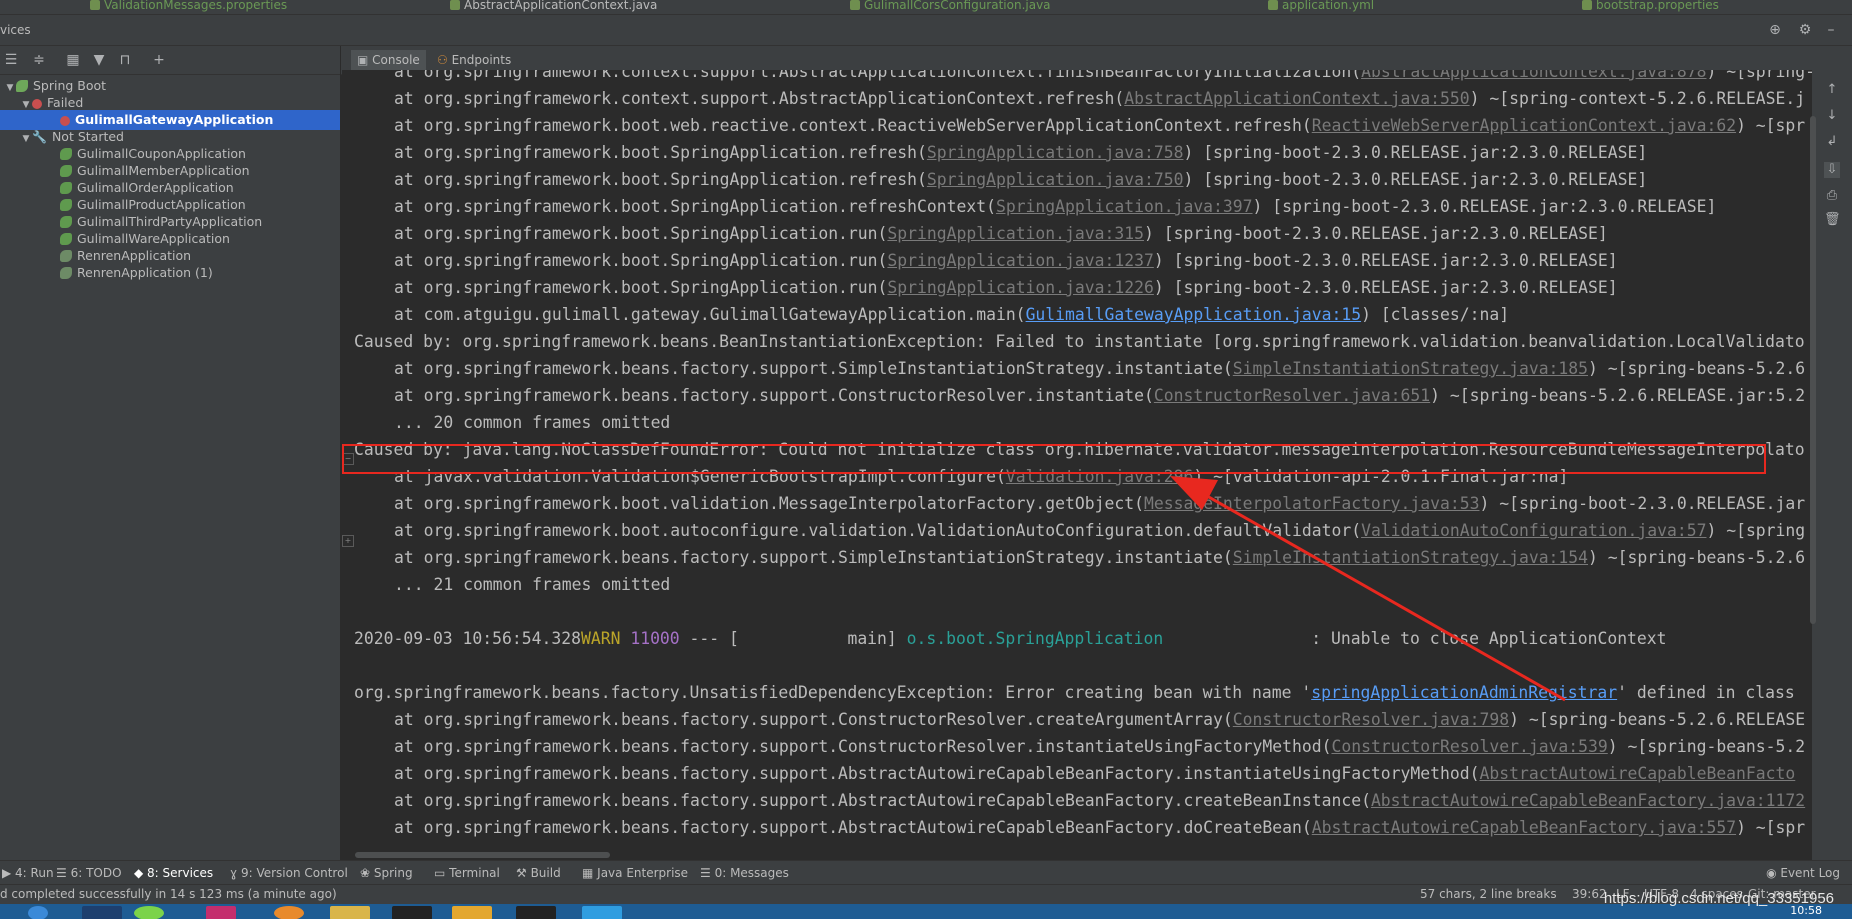 This screenshot has height=919, width=1852. What do you see at coordinates (1832, 196) in the screenshot?
I see `print-icon: ⎙` at bounding box center [1832, 196].